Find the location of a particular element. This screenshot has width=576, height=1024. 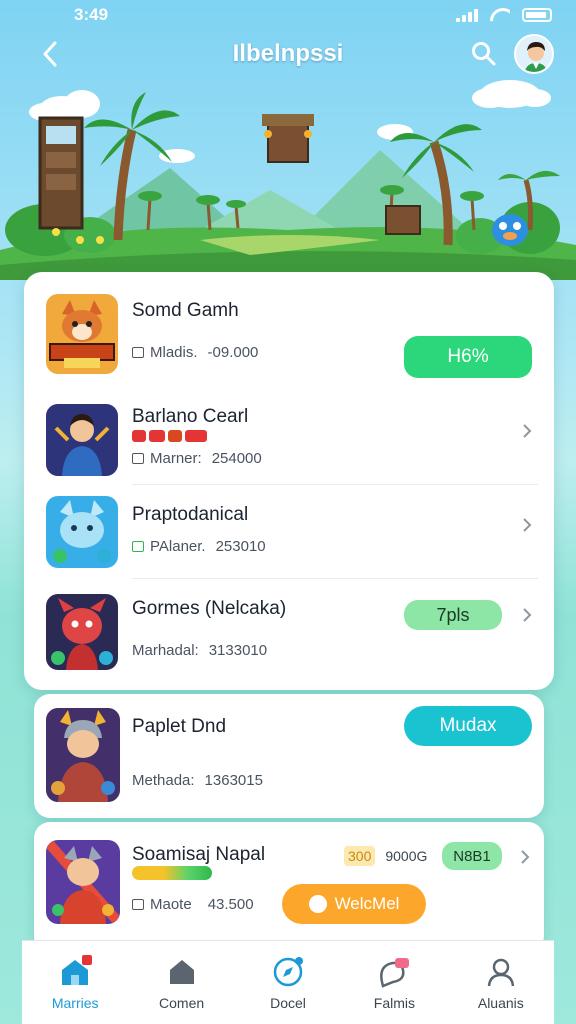

chat-icon is located at coordinates (394, 972).